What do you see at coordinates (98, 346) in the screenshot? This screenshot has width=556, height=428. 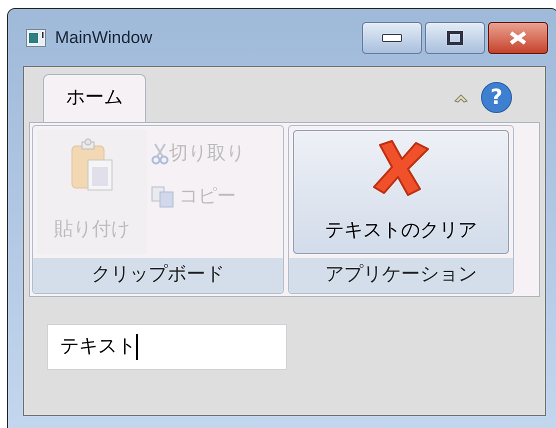 I see `input-text: テキスト` at bounding box center [98, 346].